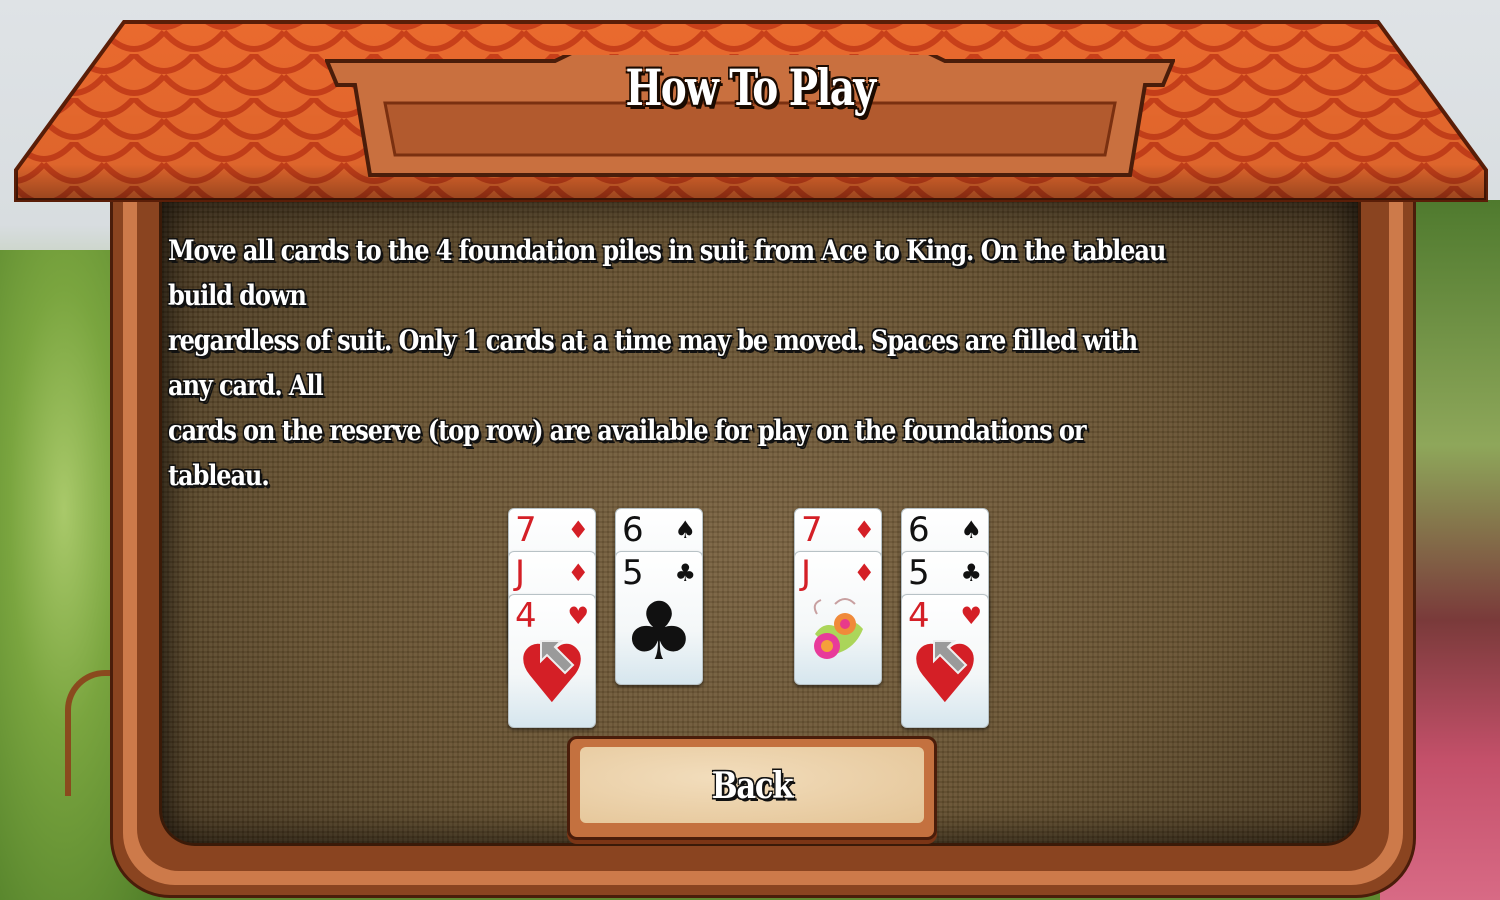  I want to click on card: J ♦, so click(838, 618).